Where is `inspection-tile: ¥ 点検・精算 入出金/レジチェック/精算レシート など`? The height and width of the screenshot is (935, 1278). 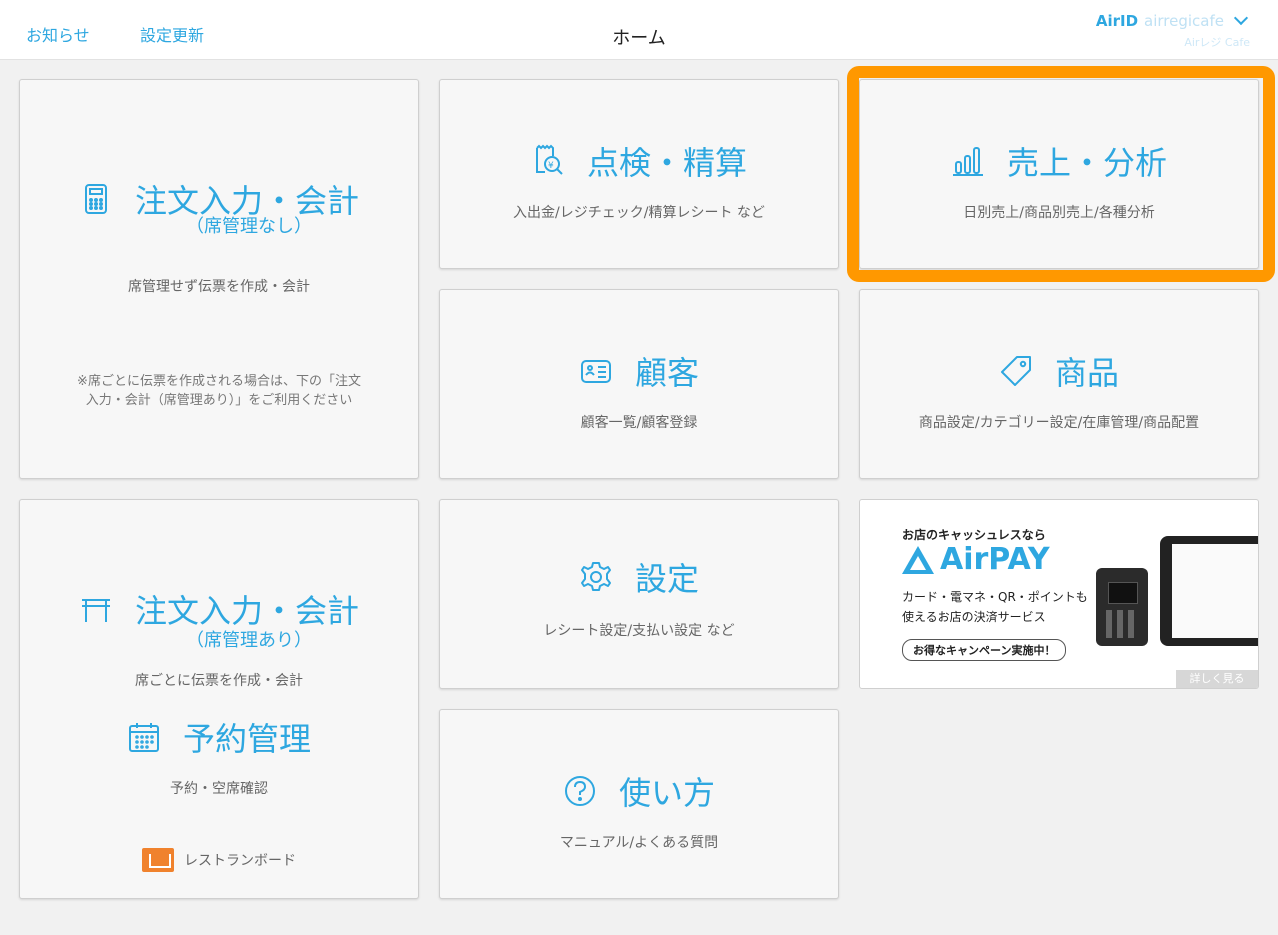
inspection-tile: ¥ 点検・精算 入出金/レジチェック/精算レシート など is located at coordinates (639, 174).